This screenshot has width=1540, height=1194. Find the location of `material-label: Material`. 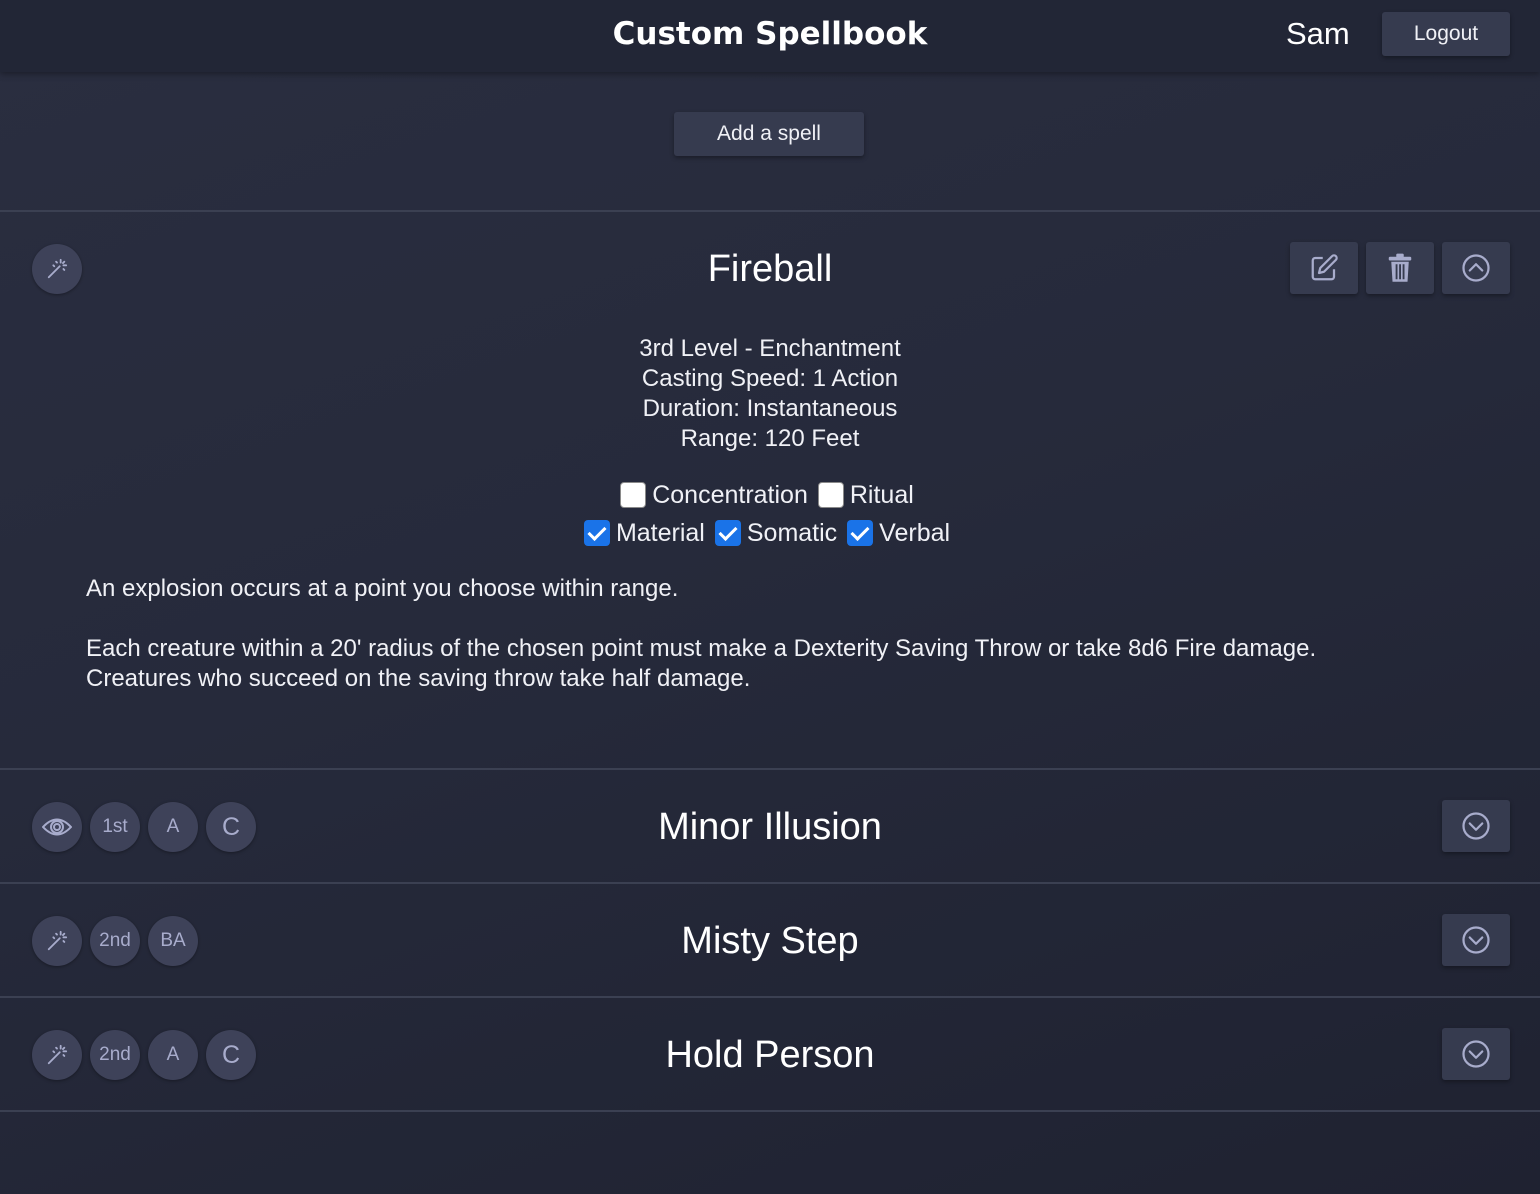

material-label: Material is located at coordinates (660, 532).